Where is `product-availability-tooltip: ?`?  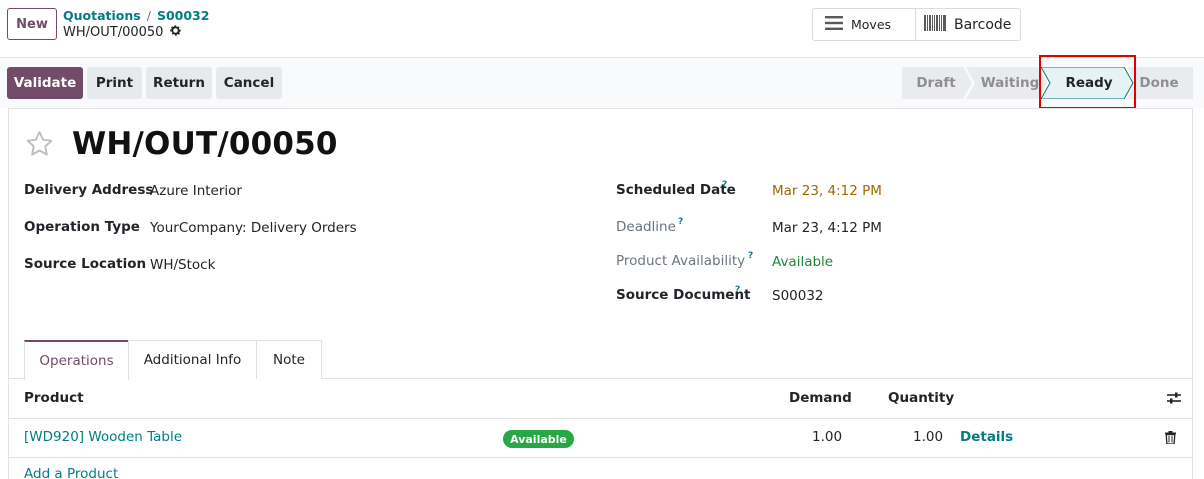
product-availability-tooltip: ? is located at coordinates (750, 256).